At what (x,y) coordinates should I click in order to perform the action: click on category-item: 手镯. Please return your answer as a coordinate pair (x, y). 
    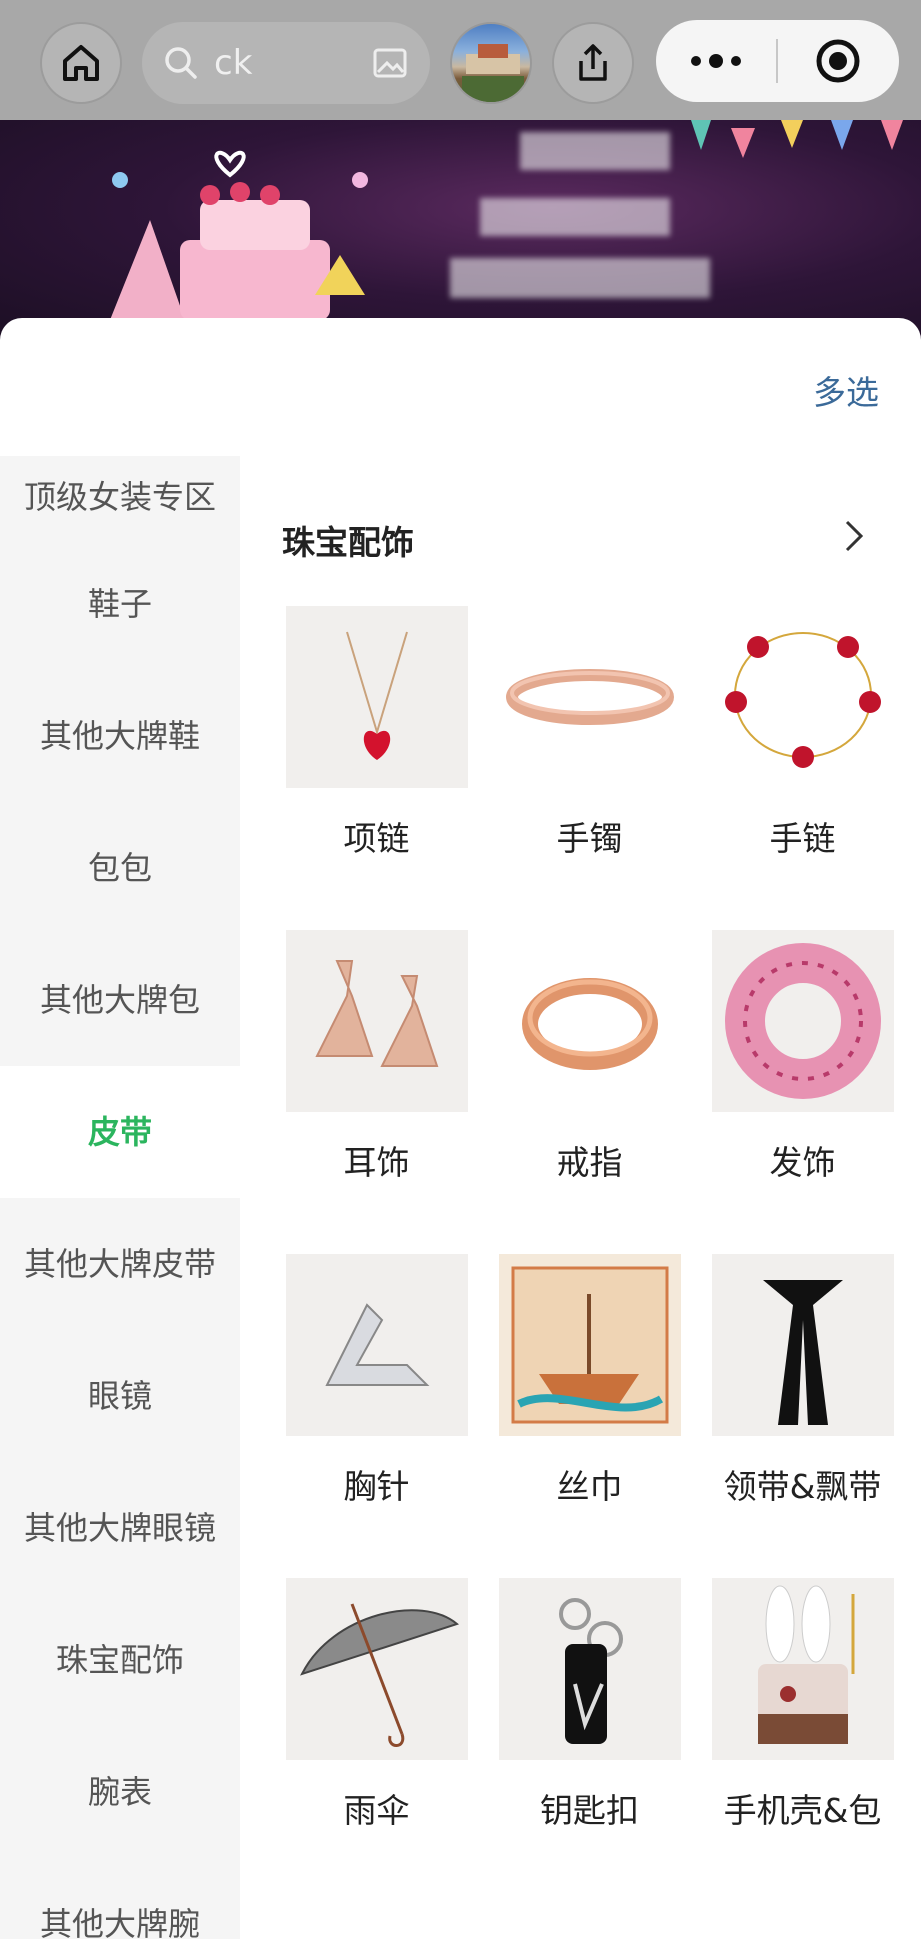
    Looking at the image, I should click on (589, 733).